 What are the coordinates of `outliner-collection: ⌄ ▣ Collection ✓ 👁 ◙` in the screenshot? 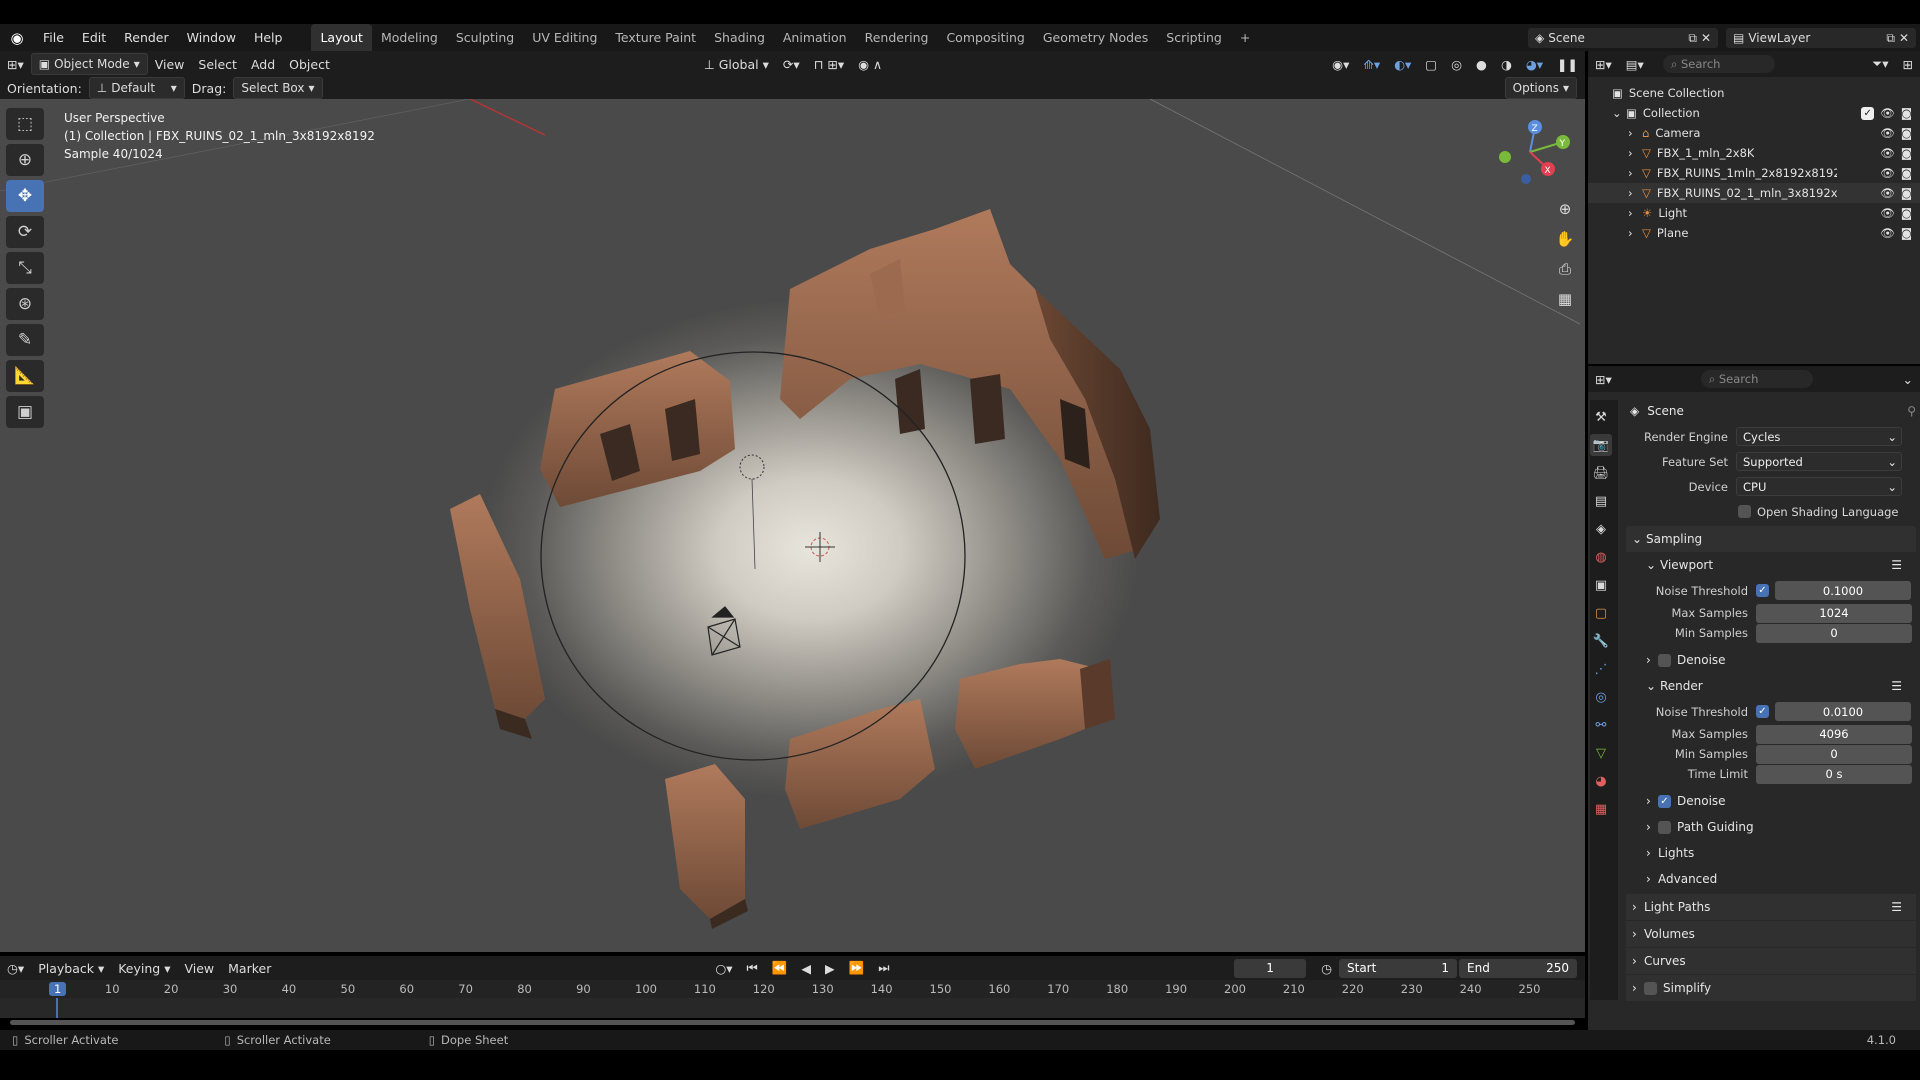 It's located at (1754, 113).